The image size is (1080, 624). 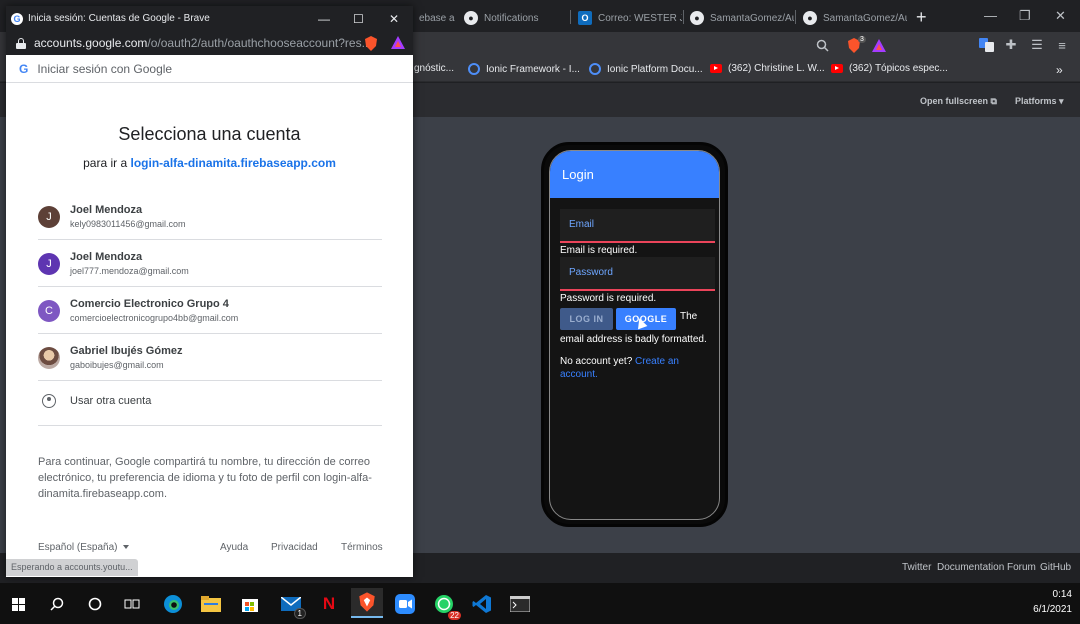 What do you see at coordinates (591, 272) in the screenshot?
I see `password-placeholder: Password` at bounding box center [591, 272].